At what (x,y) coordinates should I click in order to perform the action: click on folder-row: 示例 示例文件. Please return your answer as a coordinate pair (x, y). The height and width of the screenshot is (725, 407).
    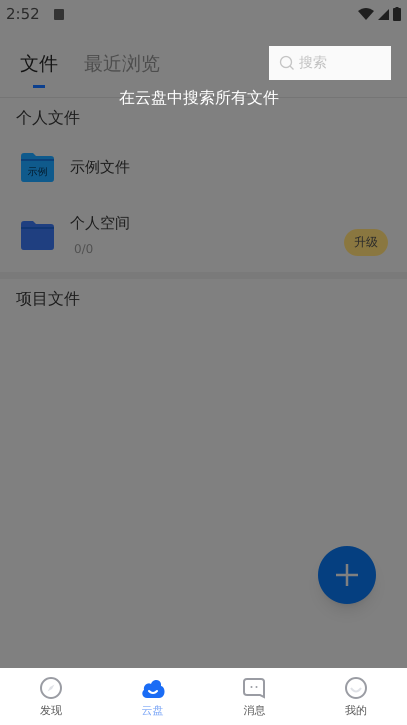
    Looking at the image, I should click on (203, 167).